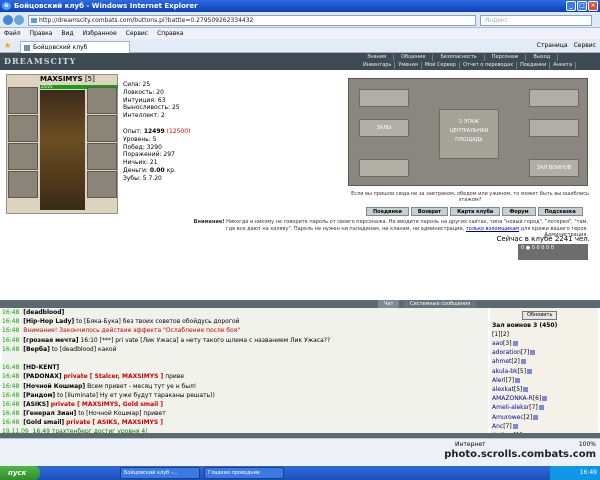 This screenshot has width=600, height=480. What do you see at coordinates (244, 473) in the screenshot?
I see `taskbar-explorer-window: Гладкая проводник` at bounding box center [244, 473].